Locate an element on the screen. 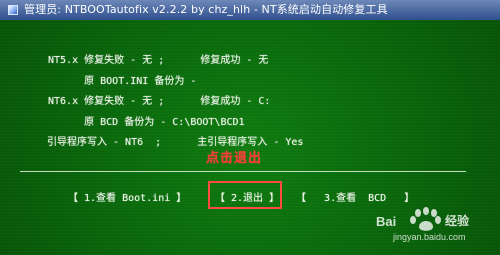 The width and height of the screenshot is (500, 255). baidu-jingyan-watermark: Bai 经验 jingyan.baidu.com is located at coordinates (433, 224).